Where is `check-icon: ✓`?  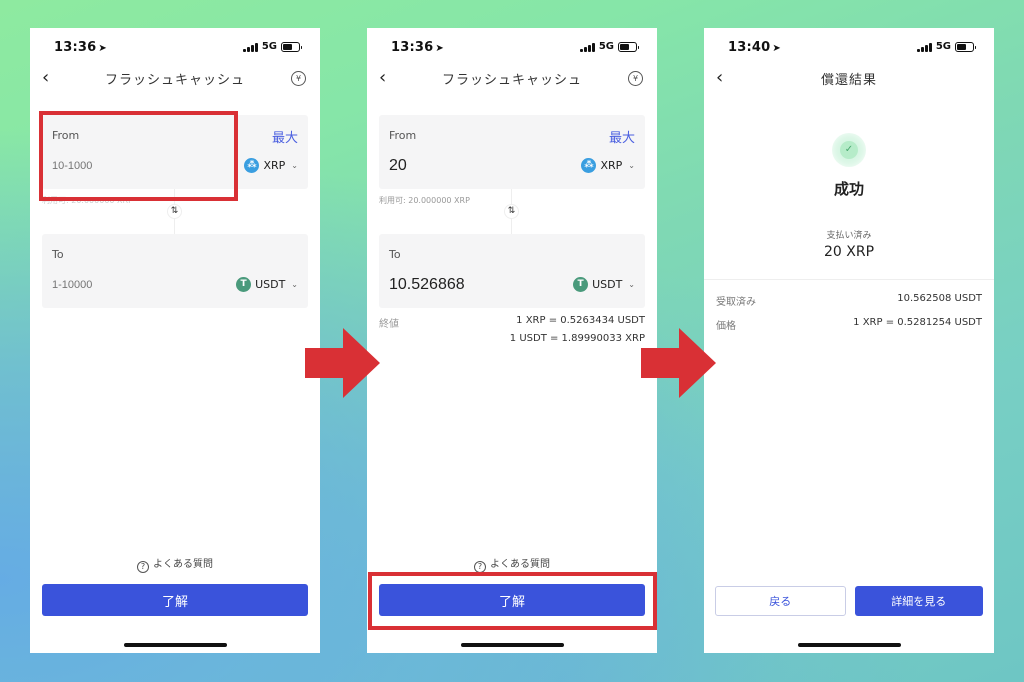 check-icon: ✓ is located at coordinates (849, 150).